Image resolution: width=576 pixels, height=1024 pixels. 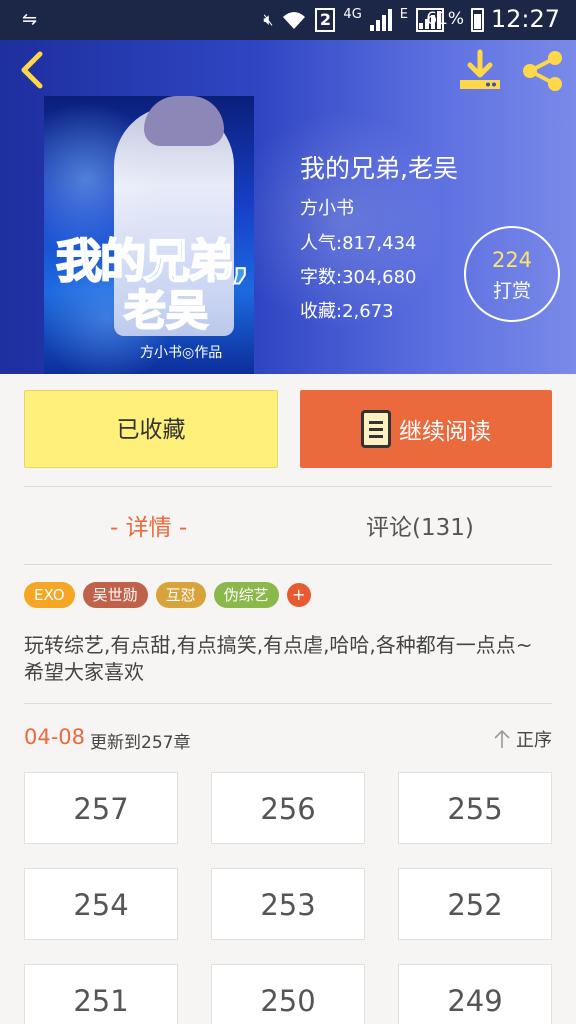 What do you see at coordinates (534, 740) in the screenshot?
I see `sort-label: 正序` at bounding box center [534, 740].